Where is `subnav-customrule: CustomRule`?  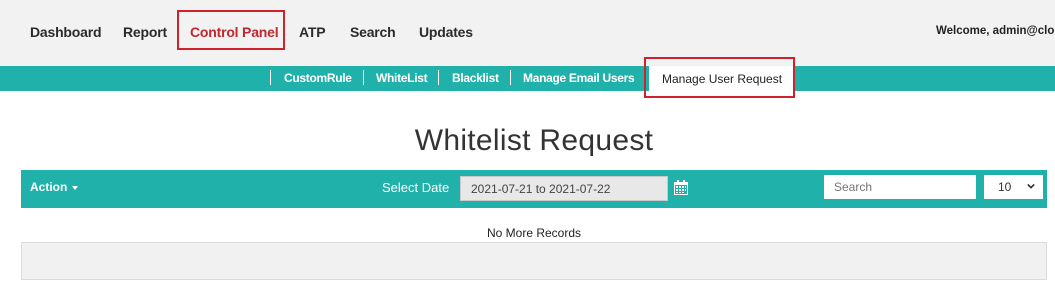
subnav-customrule: CustomRule is located at coordinates (318, 78).